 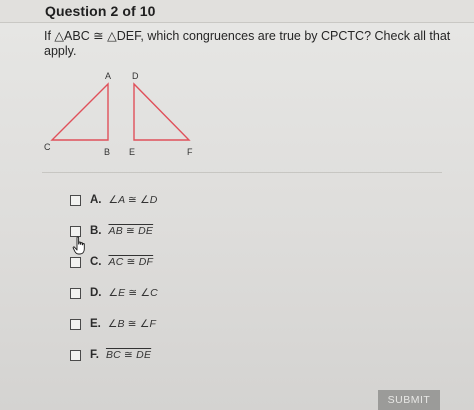 I want to click on option-text: ∠A ≅ ∠D, so click(x=133, y=200).